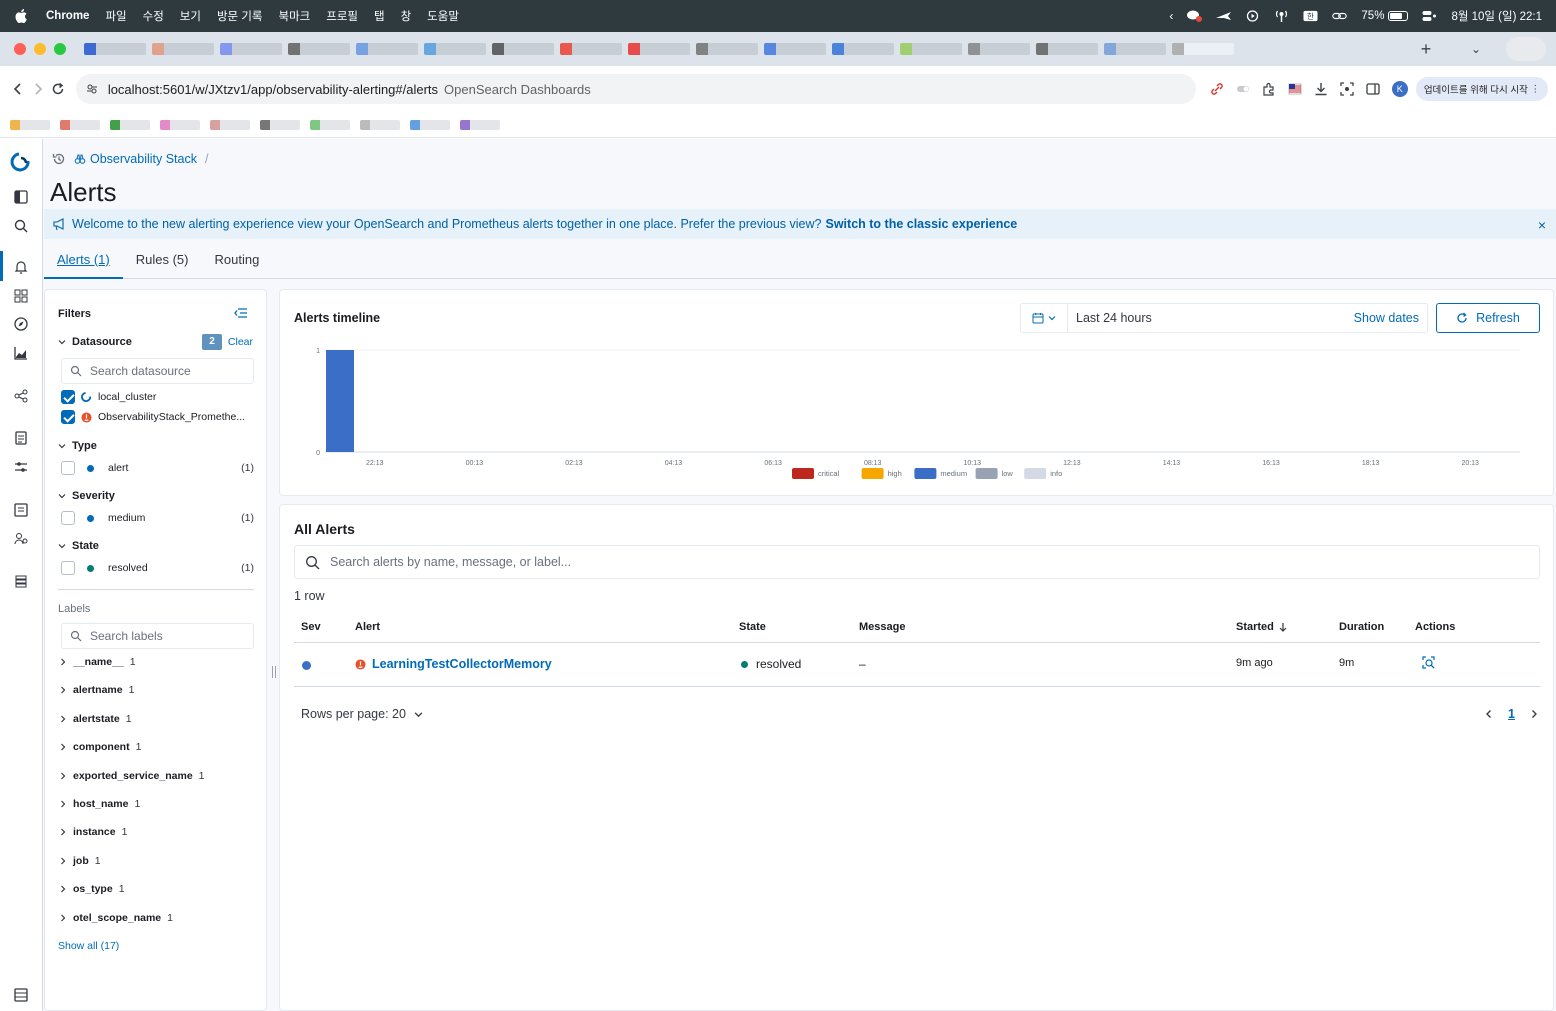  Describe the element at coordinates (1310, 16) in the screenshot. I see `keyboard-input-icon: 한` at that location.